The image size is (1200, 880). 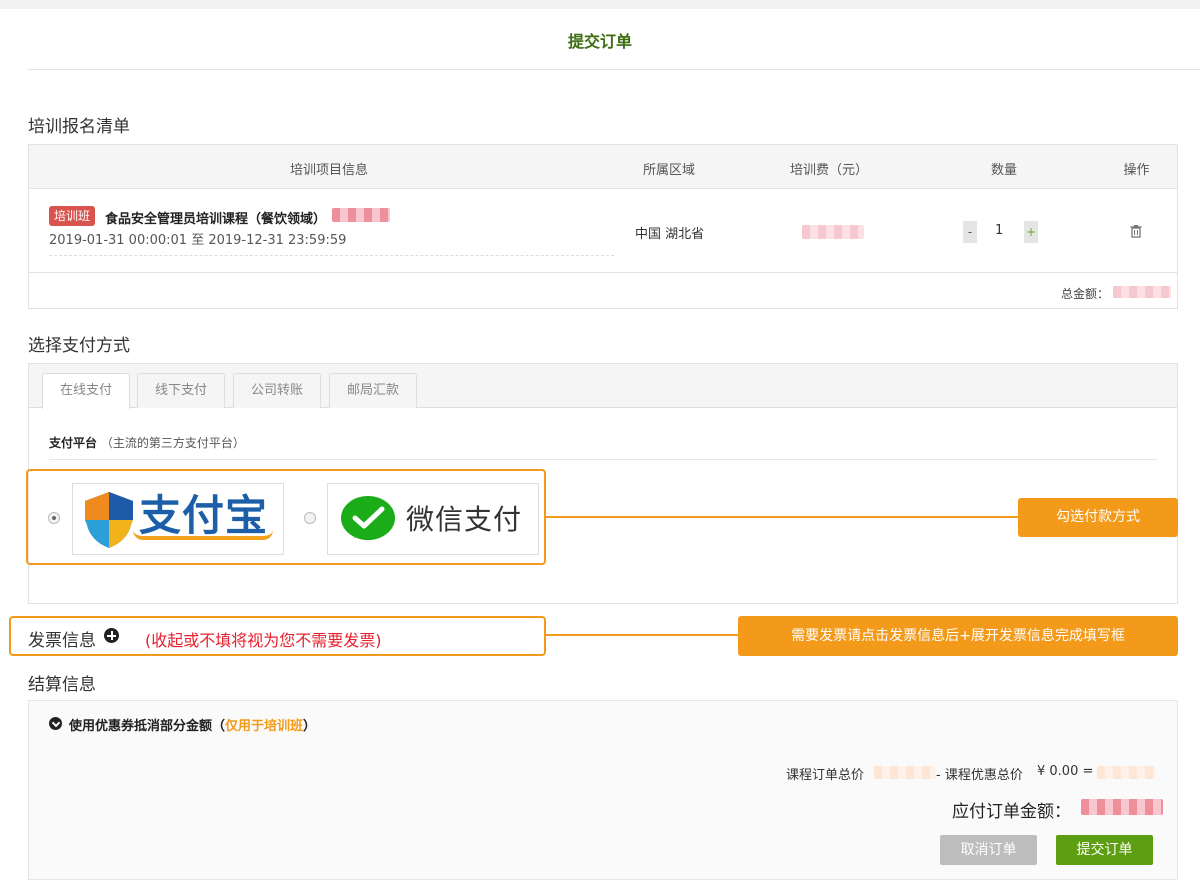 What do you see at coordinates (1031, 232) in the screenshot?
I see `quantity-increase-button: +` at bounding box center [1031, 232].